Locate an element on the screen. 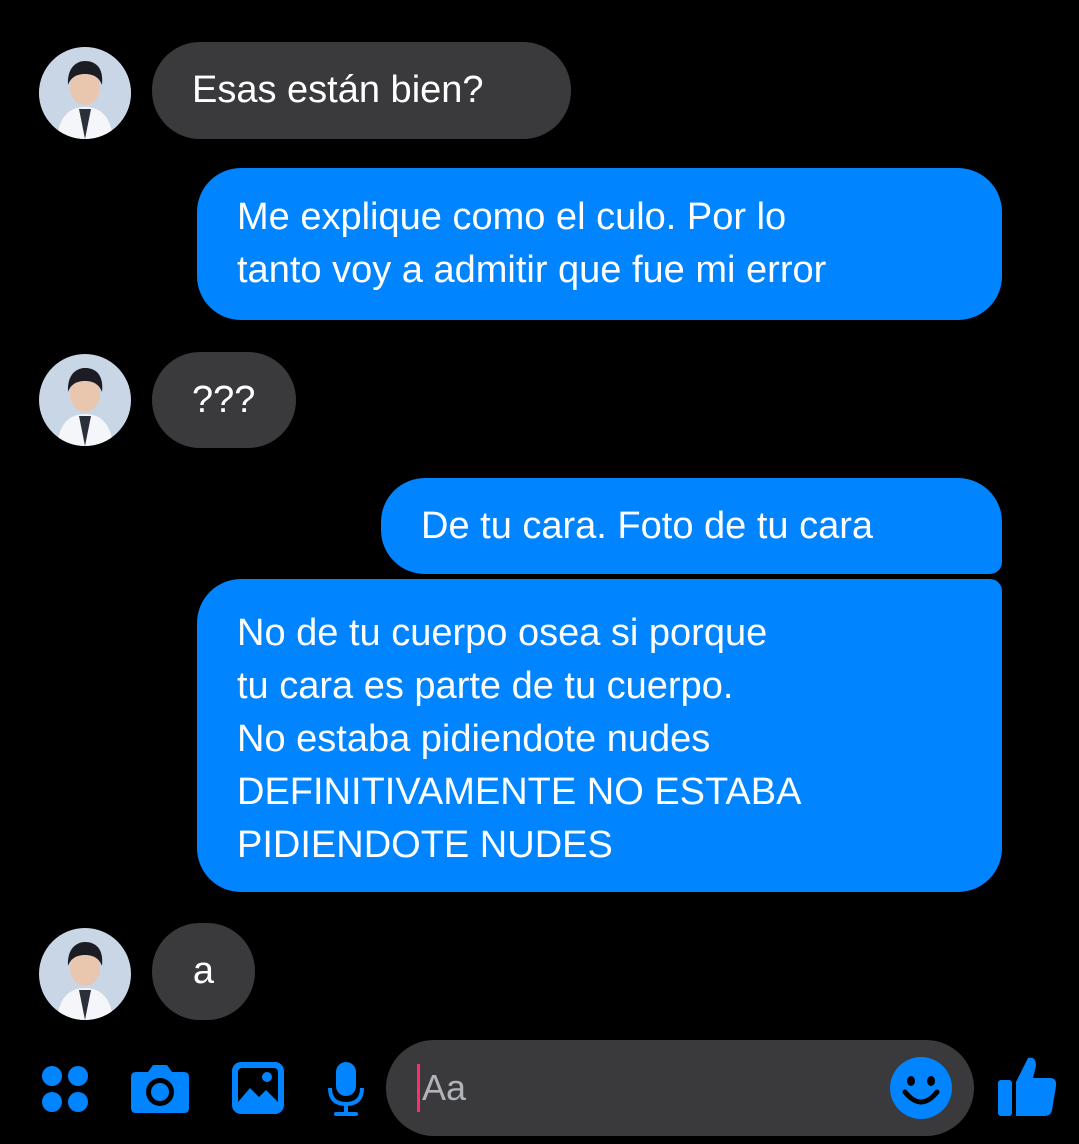 This screenshot has width=1079, height=1144. incoming-message: a is located at coordinates (203, 971).